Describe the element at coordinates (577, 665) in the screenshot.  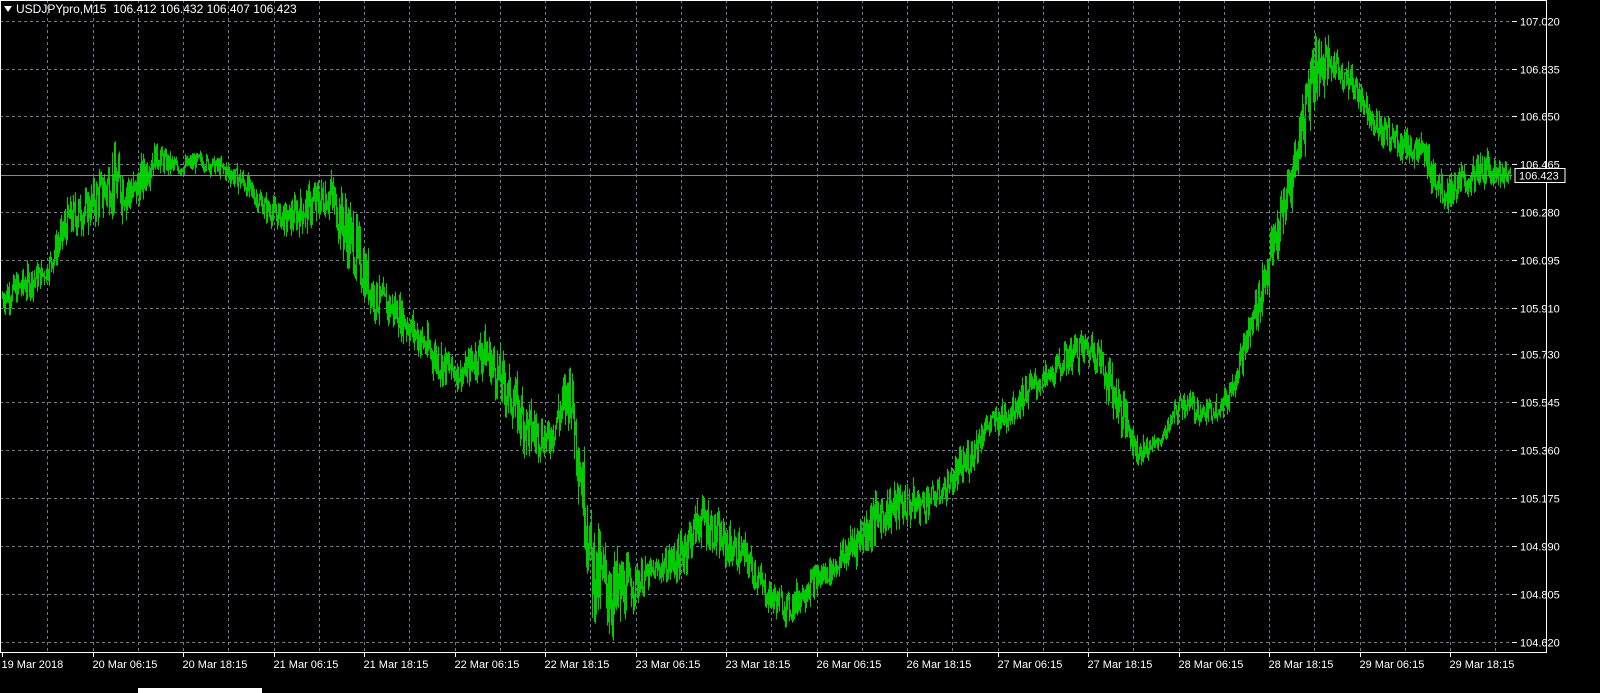
I see `x-tick-label: 22 Mar 18:15` at that location.